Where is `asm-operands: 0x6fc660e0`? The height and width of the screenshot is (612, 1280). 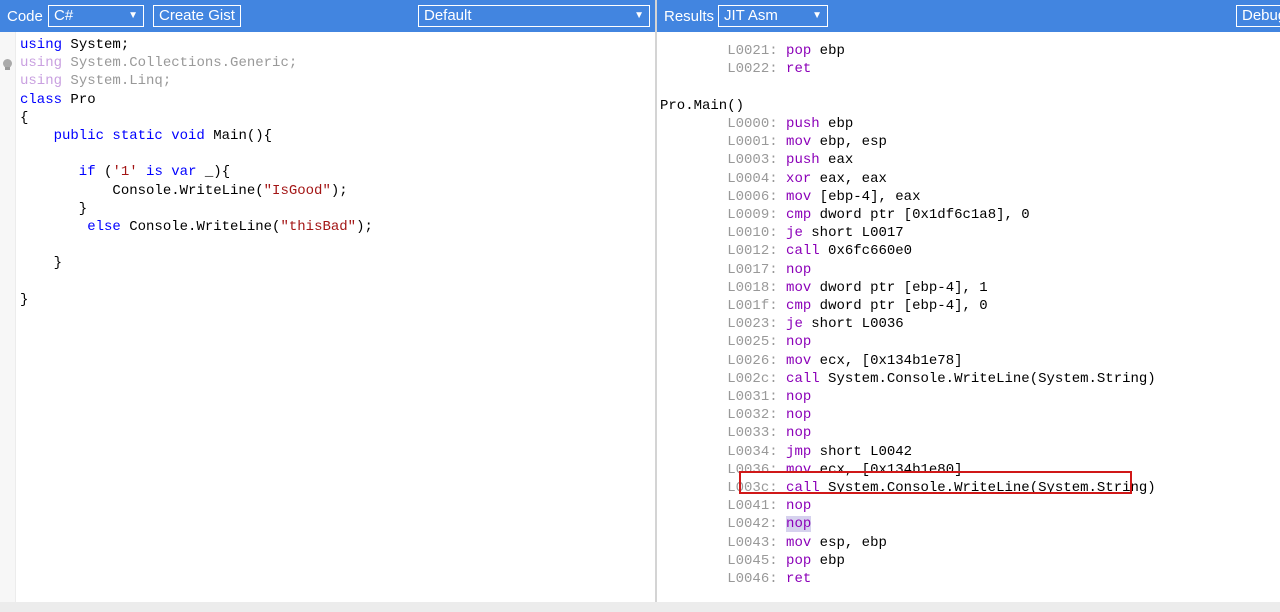
asm-operands: 0x6fc660e0 is located at coordinates (866, 251).